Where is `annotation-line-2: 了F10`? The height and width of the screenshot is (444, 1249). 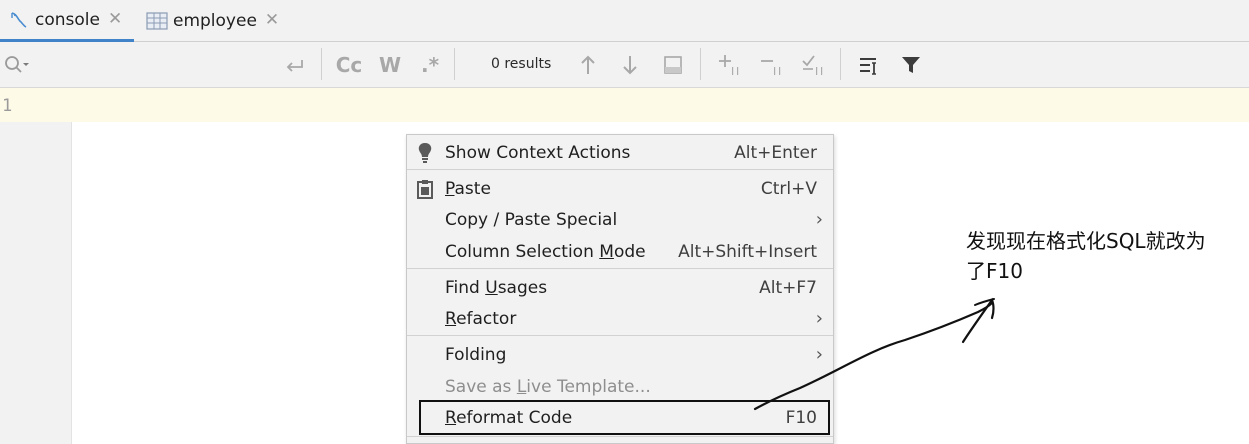
annotation-line-2: 了F10 is located at coordinates (994, 271).